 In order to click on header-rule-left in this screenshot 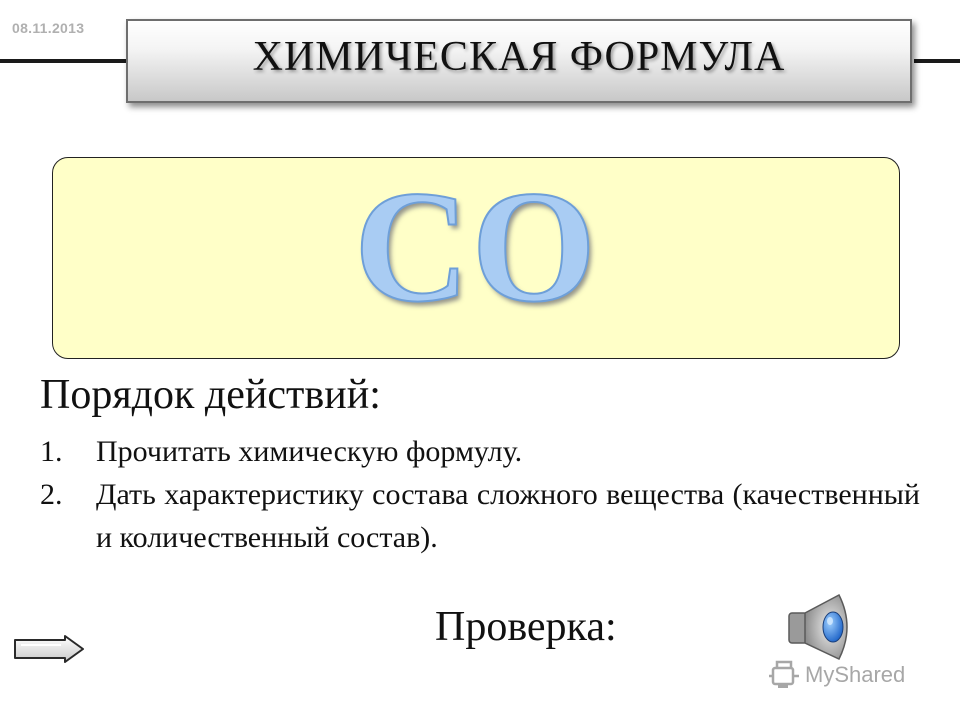, I will do `click(64, 61)`.